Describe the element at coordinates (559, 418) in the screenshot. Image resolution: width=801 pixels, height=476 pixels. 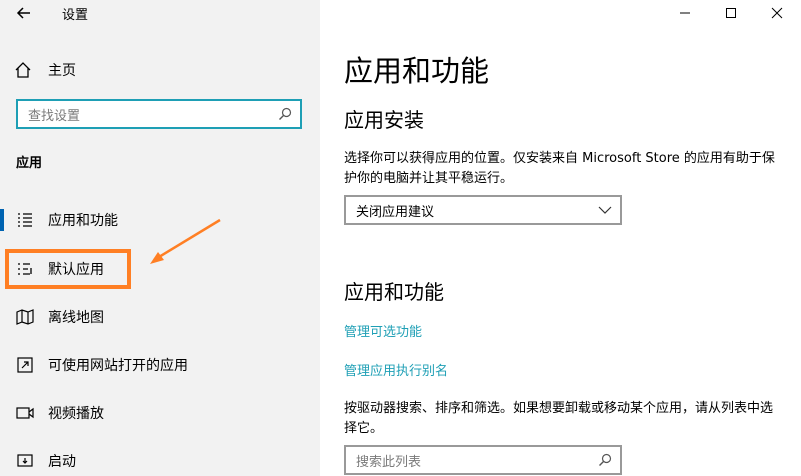
I see `filter-description: 按驱动器搜索、排序和筛选。如果想要卸载或移动某个应用，请从列表中选择它。` at that location.